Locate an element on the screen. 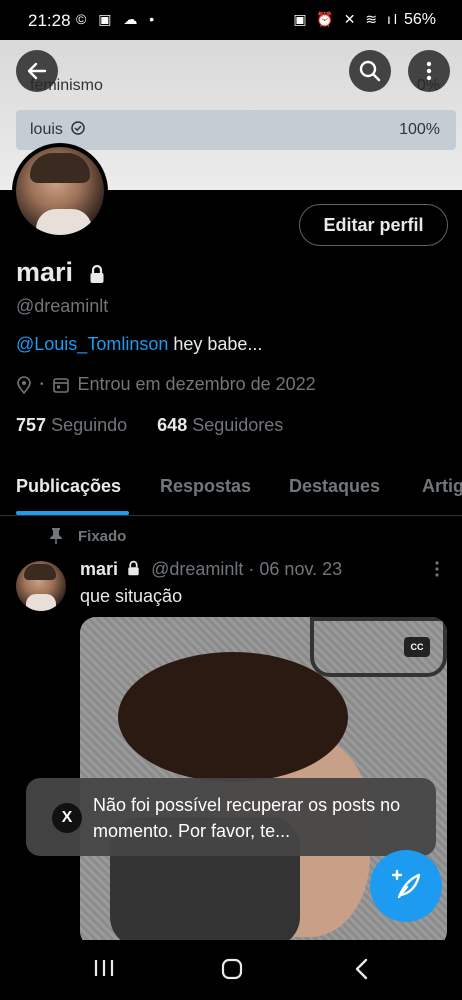 This screenshot has width=462, height=1000. arrow-left-icon is located at coordinates (37, 71).